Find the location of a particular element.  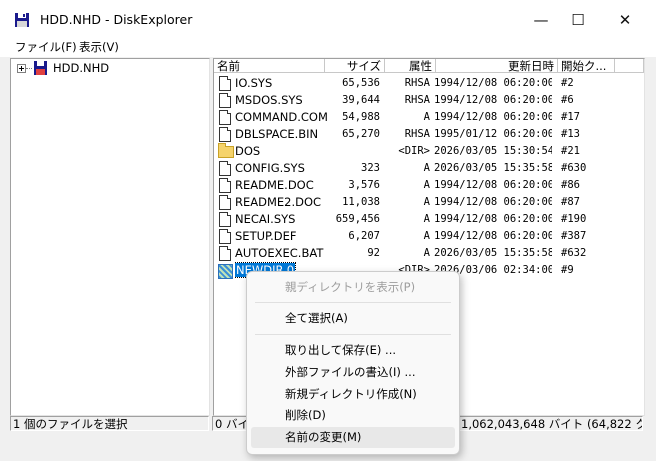

file-name: README.DOC is located at coordinates (274, 185).